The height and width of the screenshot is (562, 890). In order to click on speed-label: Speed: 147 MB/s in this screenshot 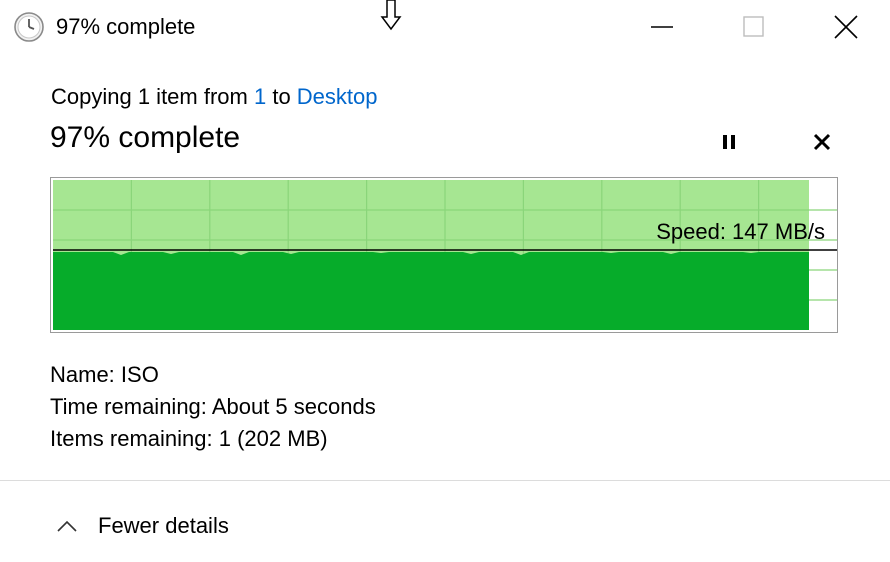, I will do `click(740, 231)`.